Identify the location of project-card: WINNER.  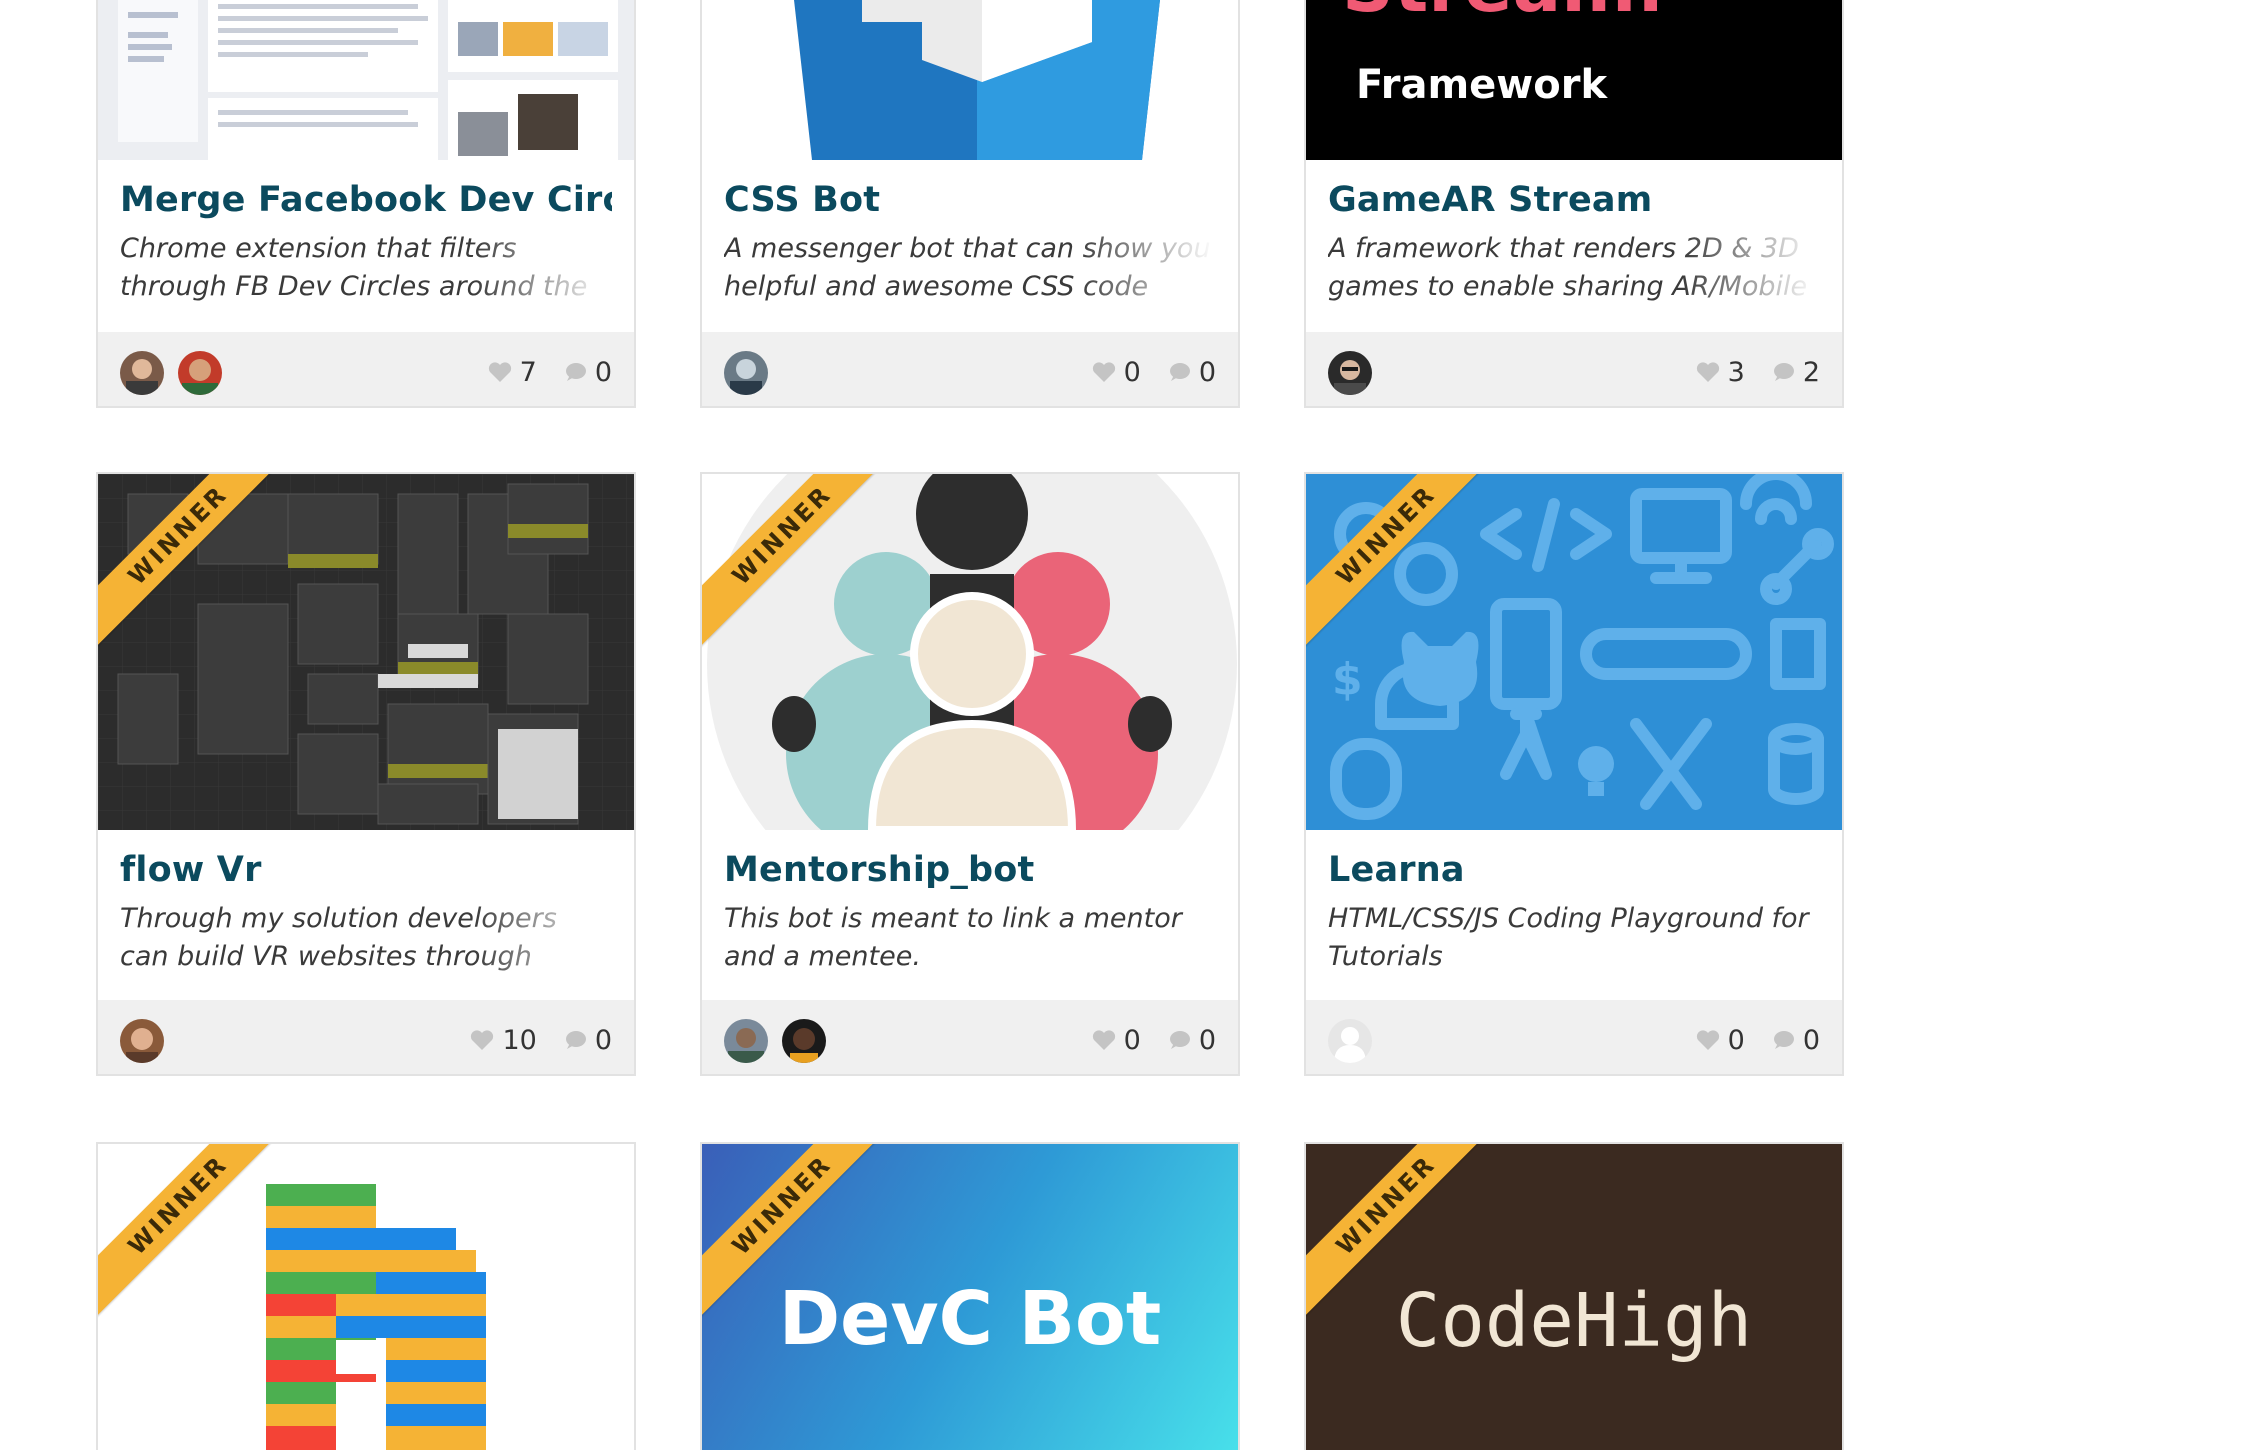
(366, 1296).